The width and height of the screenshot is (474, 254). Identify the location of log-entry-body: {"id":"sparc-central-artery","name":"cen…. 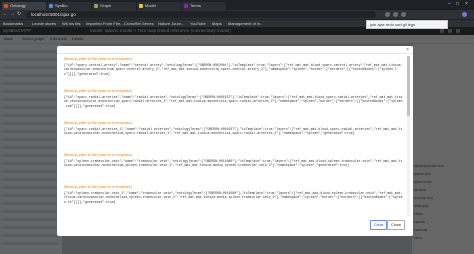
(233, 69).